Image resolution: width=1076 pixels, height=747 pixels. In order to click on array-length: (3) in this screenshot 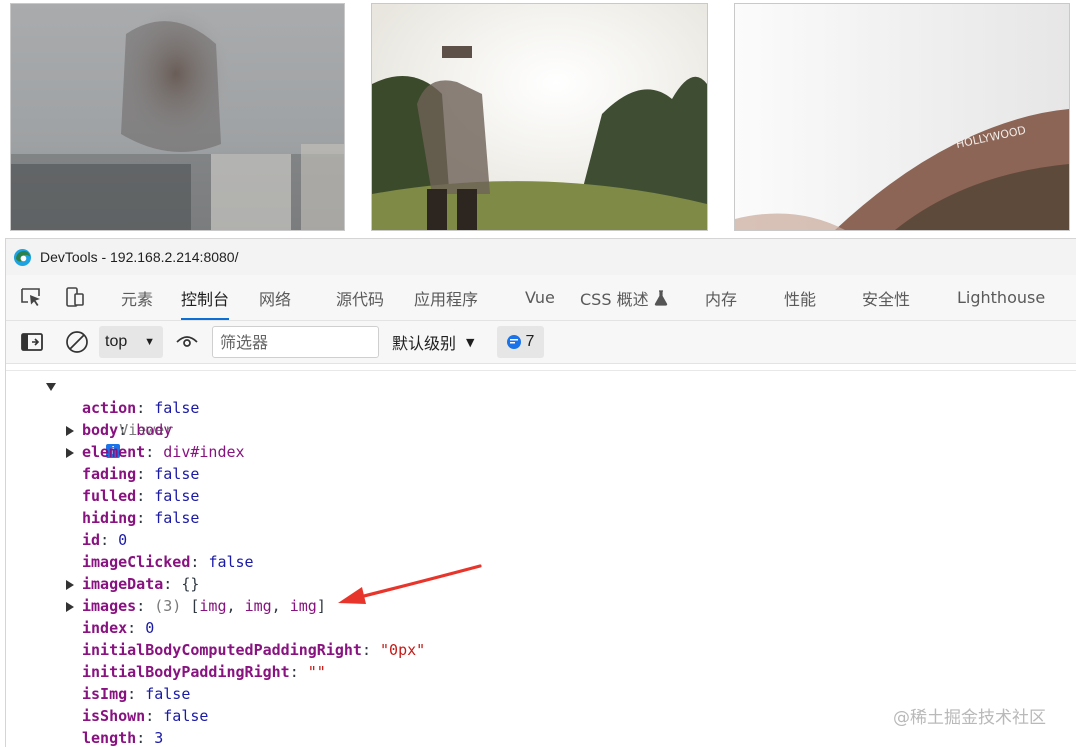, I will do `click(172, 606)`.